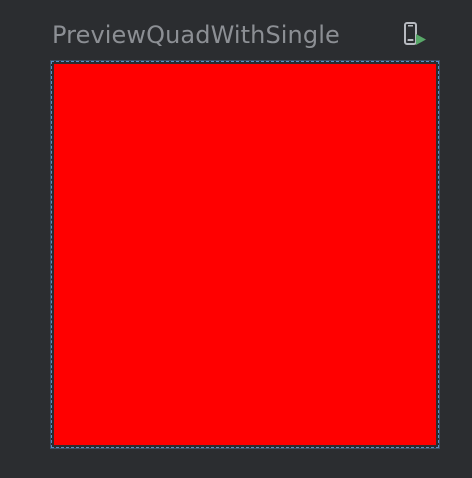 The height and width of the screenshot is (478, 472). I want to click on deploy-to-device-icon, so click(415, 35).